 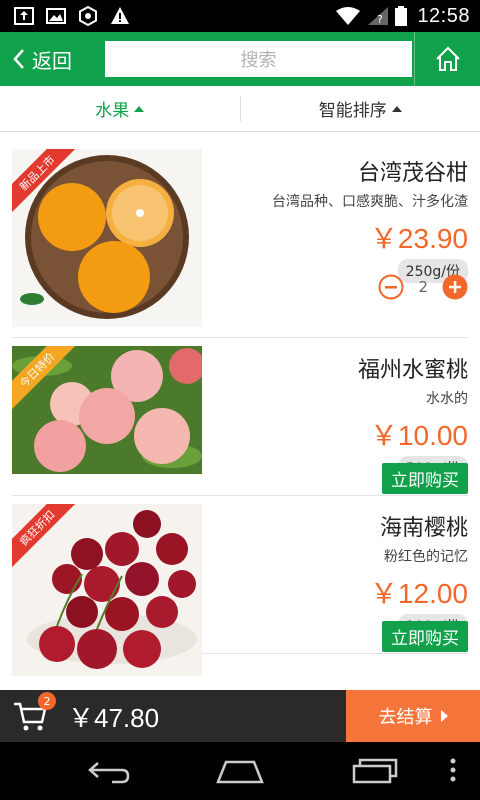 I want to click on arrow-right-icon, so click(x=444, y=716).